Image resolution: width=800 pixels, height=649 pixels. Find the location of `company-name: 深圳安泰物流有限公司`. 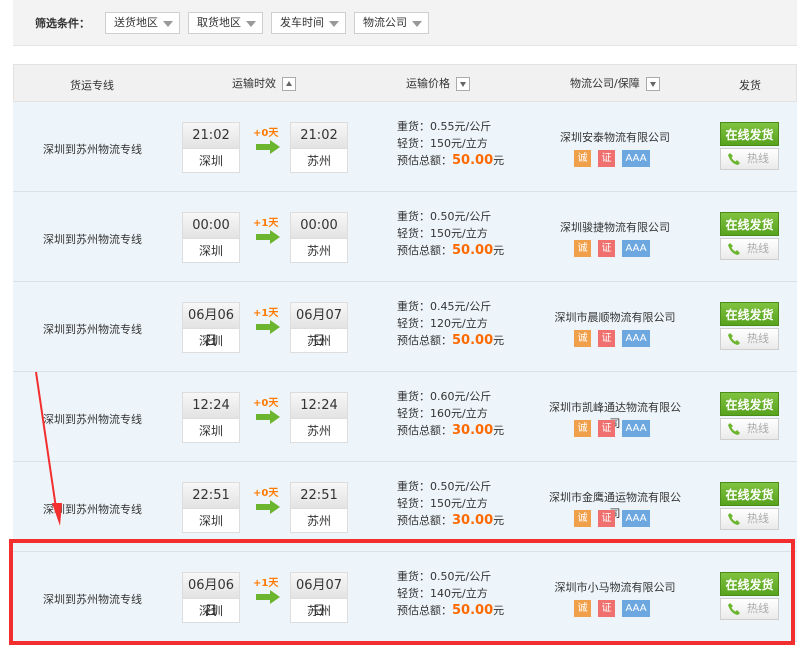

company-name: 深圳安泰物流有限公司 is located at coordinates (615, 137).